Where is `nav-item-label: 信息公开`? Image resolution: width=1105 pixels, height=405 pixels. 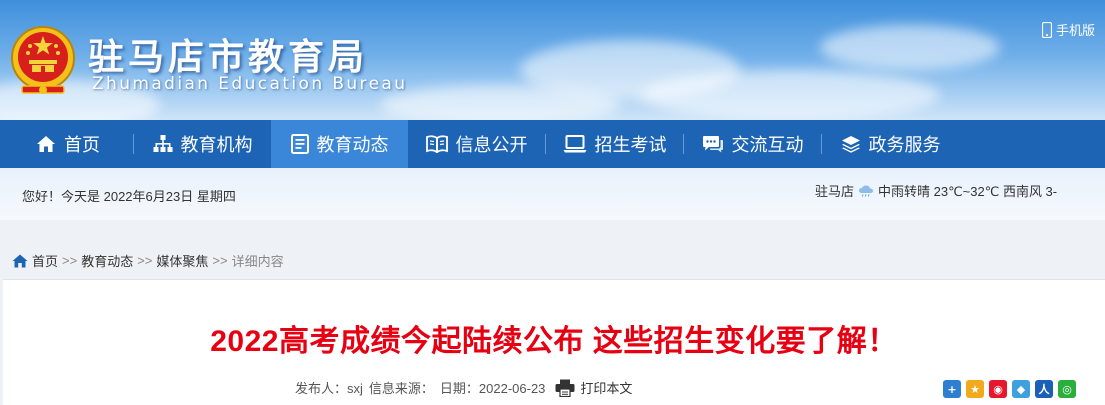
nav-item-label: 信息公开 is located at coordinates (491, 145).